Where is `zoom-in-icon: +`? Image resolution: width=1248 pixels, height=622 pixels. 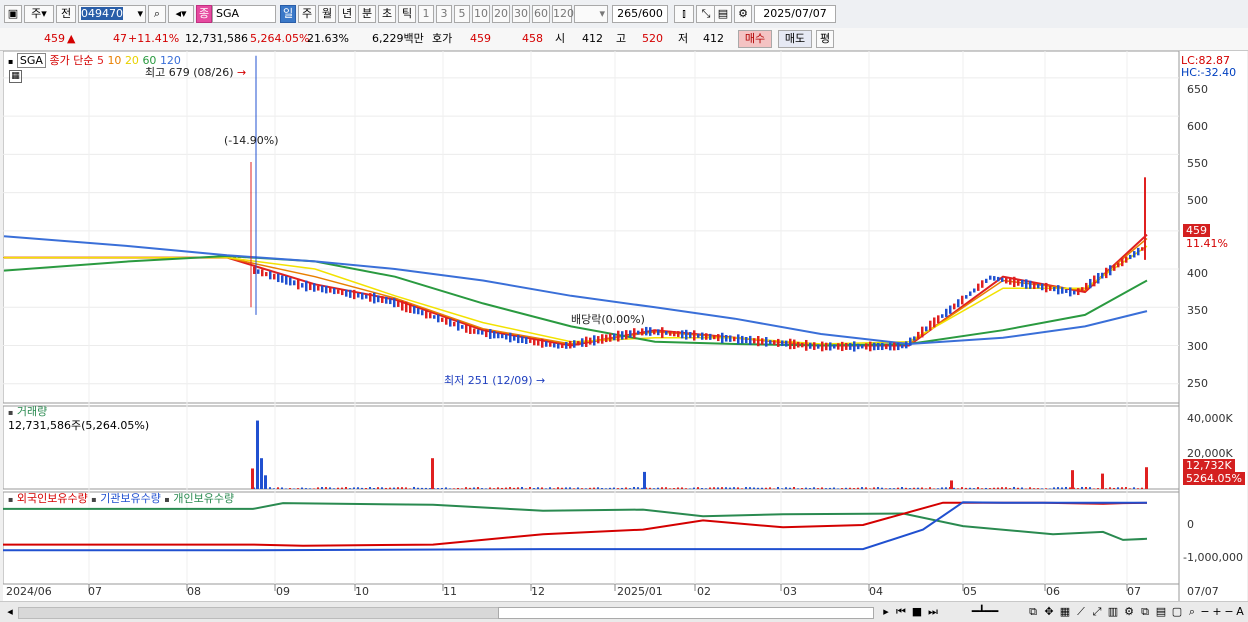 zoom-in-icon: + is located at coordinates (1217, 612).